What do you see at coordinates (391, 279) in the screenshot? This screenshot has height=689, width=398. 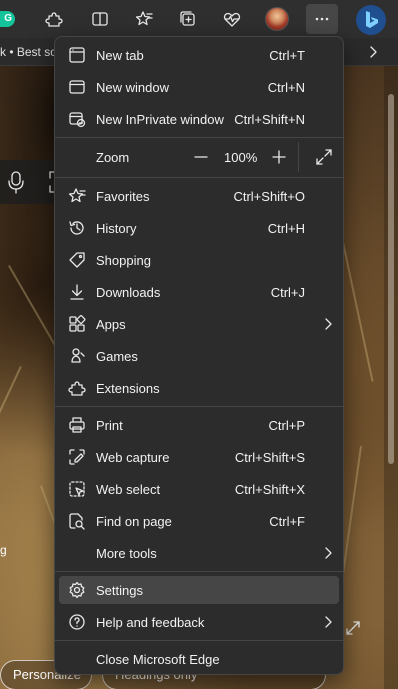 I see `page-scrollbar-thumb` at bounding box center [391, 279].